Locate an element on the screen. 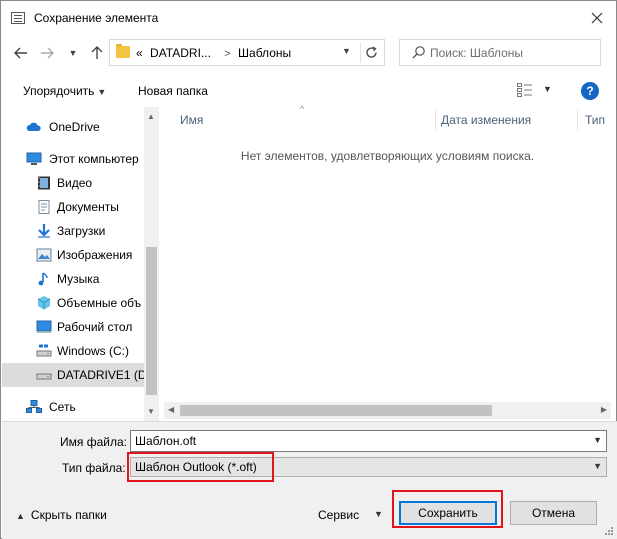 Image resolution: width=617 pixels, height=539 pixels. refresh-button is located at coordinates (371, 52).